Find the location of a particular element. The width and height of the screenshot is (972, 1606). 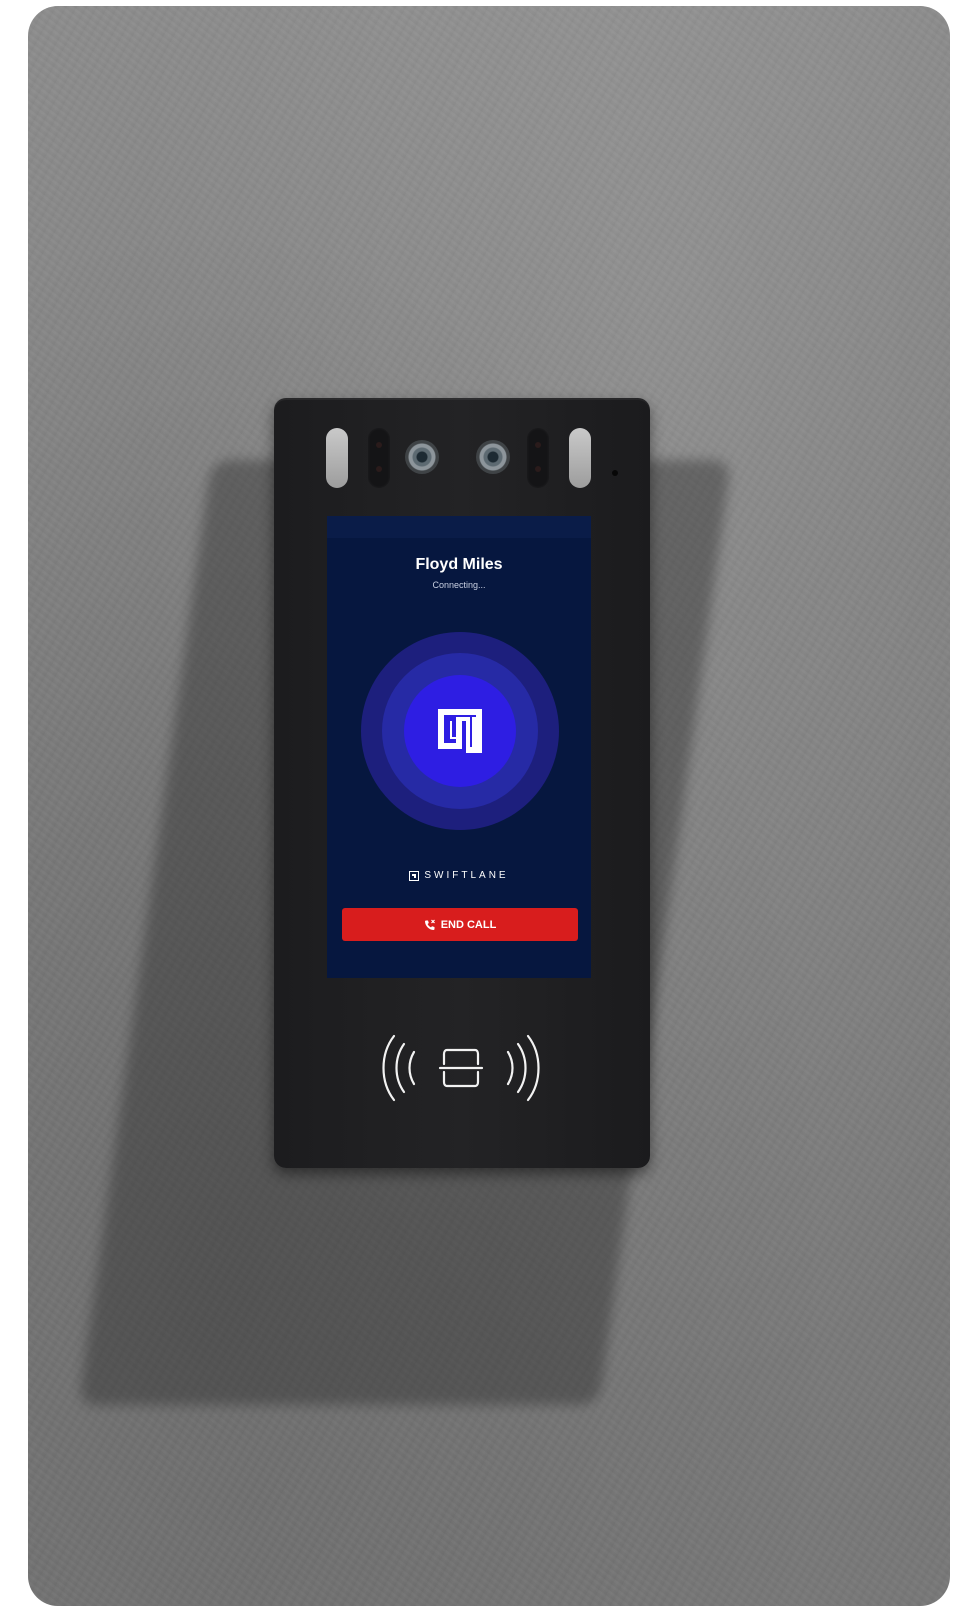

camera-lens-right is located at coordinates (493, 457).